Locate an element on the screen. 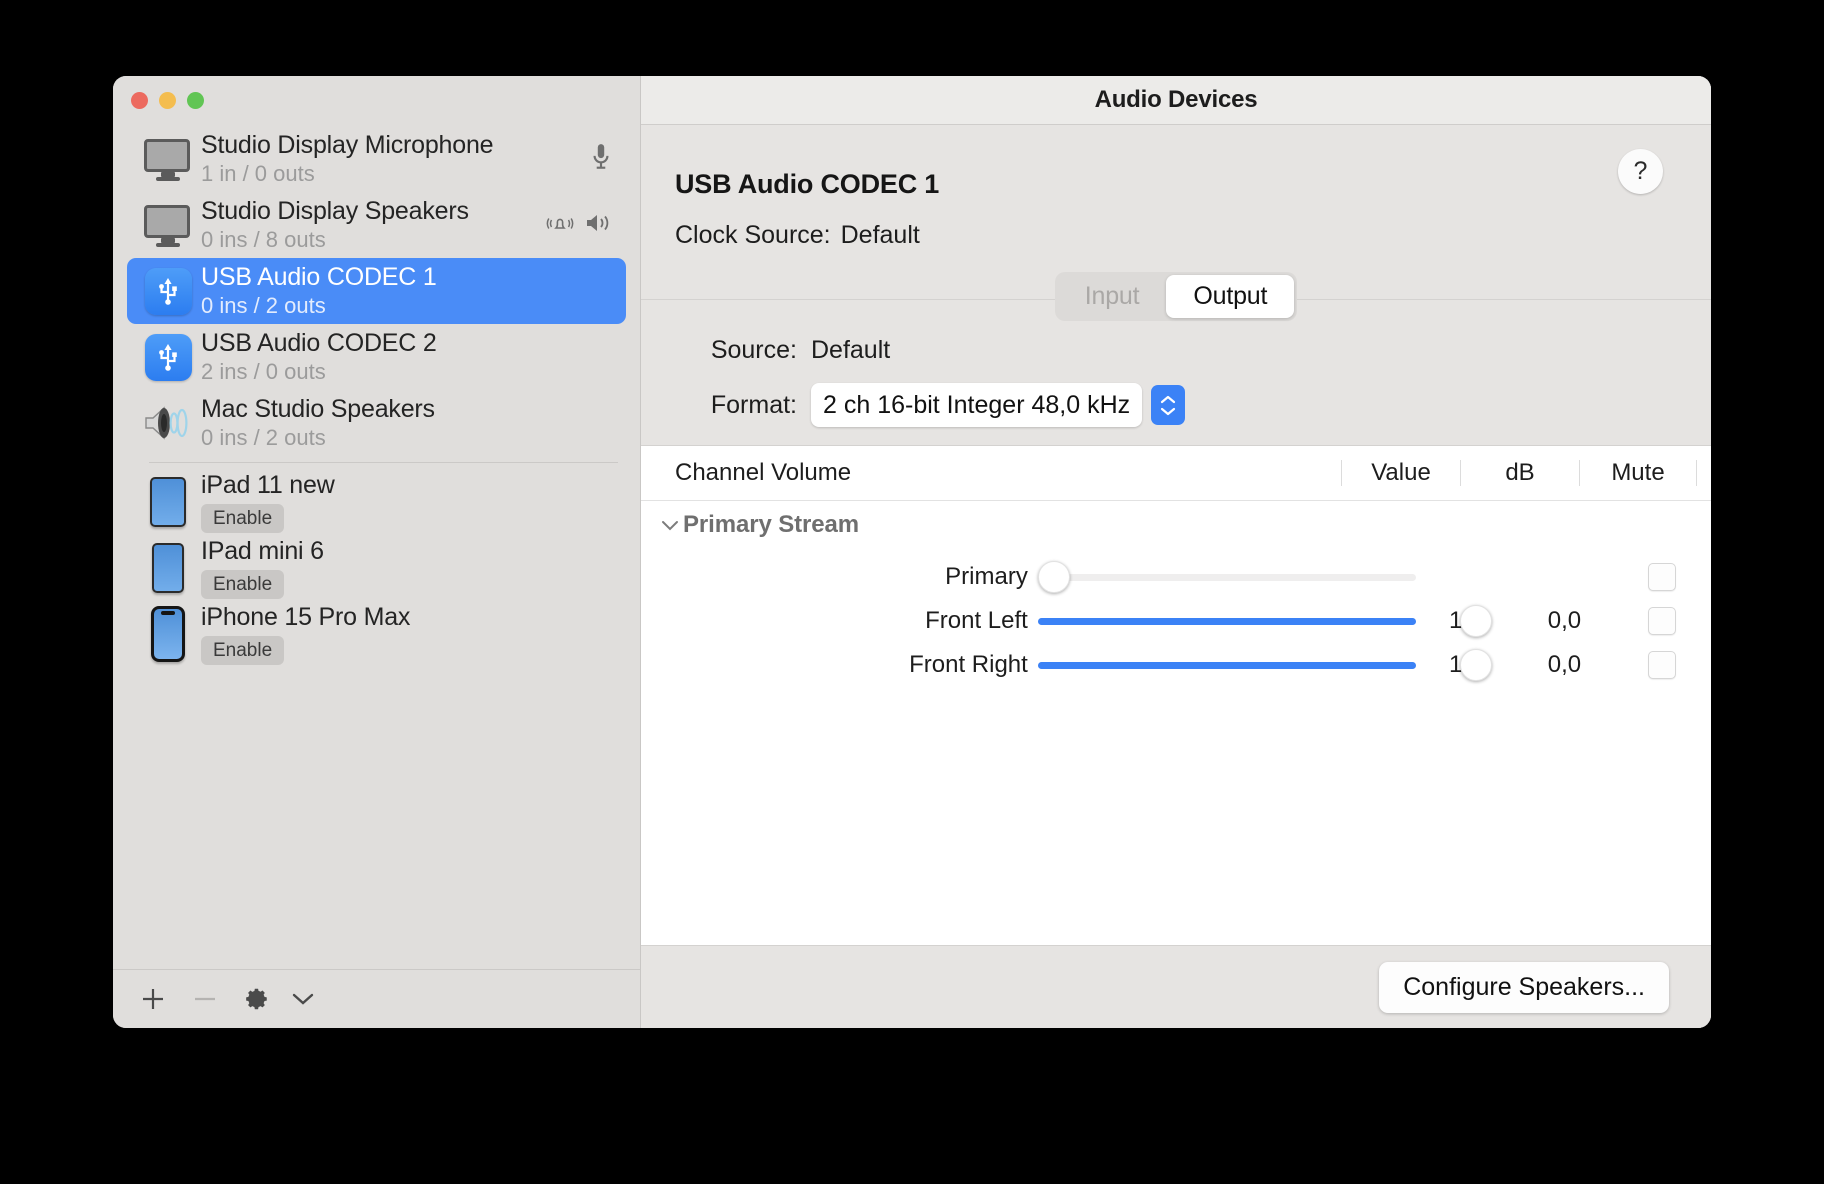 The width and height of the screenshot is (1824, 1184). remove-device-button is located at coordinates (205, 999).